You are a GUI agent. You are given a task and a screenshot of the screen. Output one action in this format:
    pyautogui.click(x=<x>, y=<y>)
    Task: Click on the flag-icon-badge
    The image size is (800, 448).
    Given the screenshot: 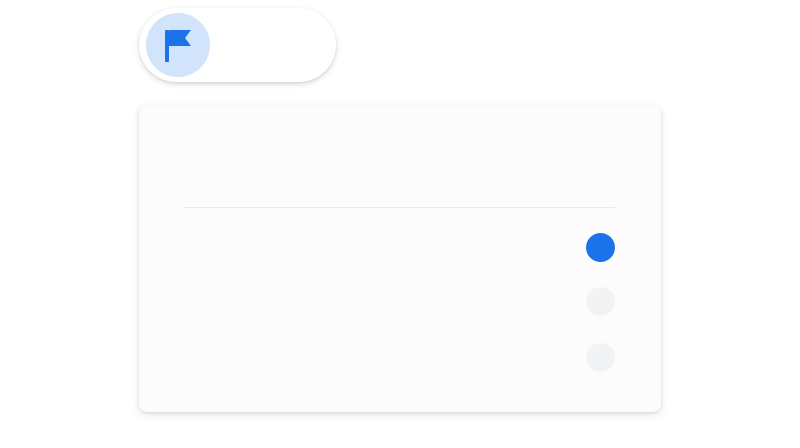 What is the action you would take?
    pyautogui.click(x=178, y=45)
    